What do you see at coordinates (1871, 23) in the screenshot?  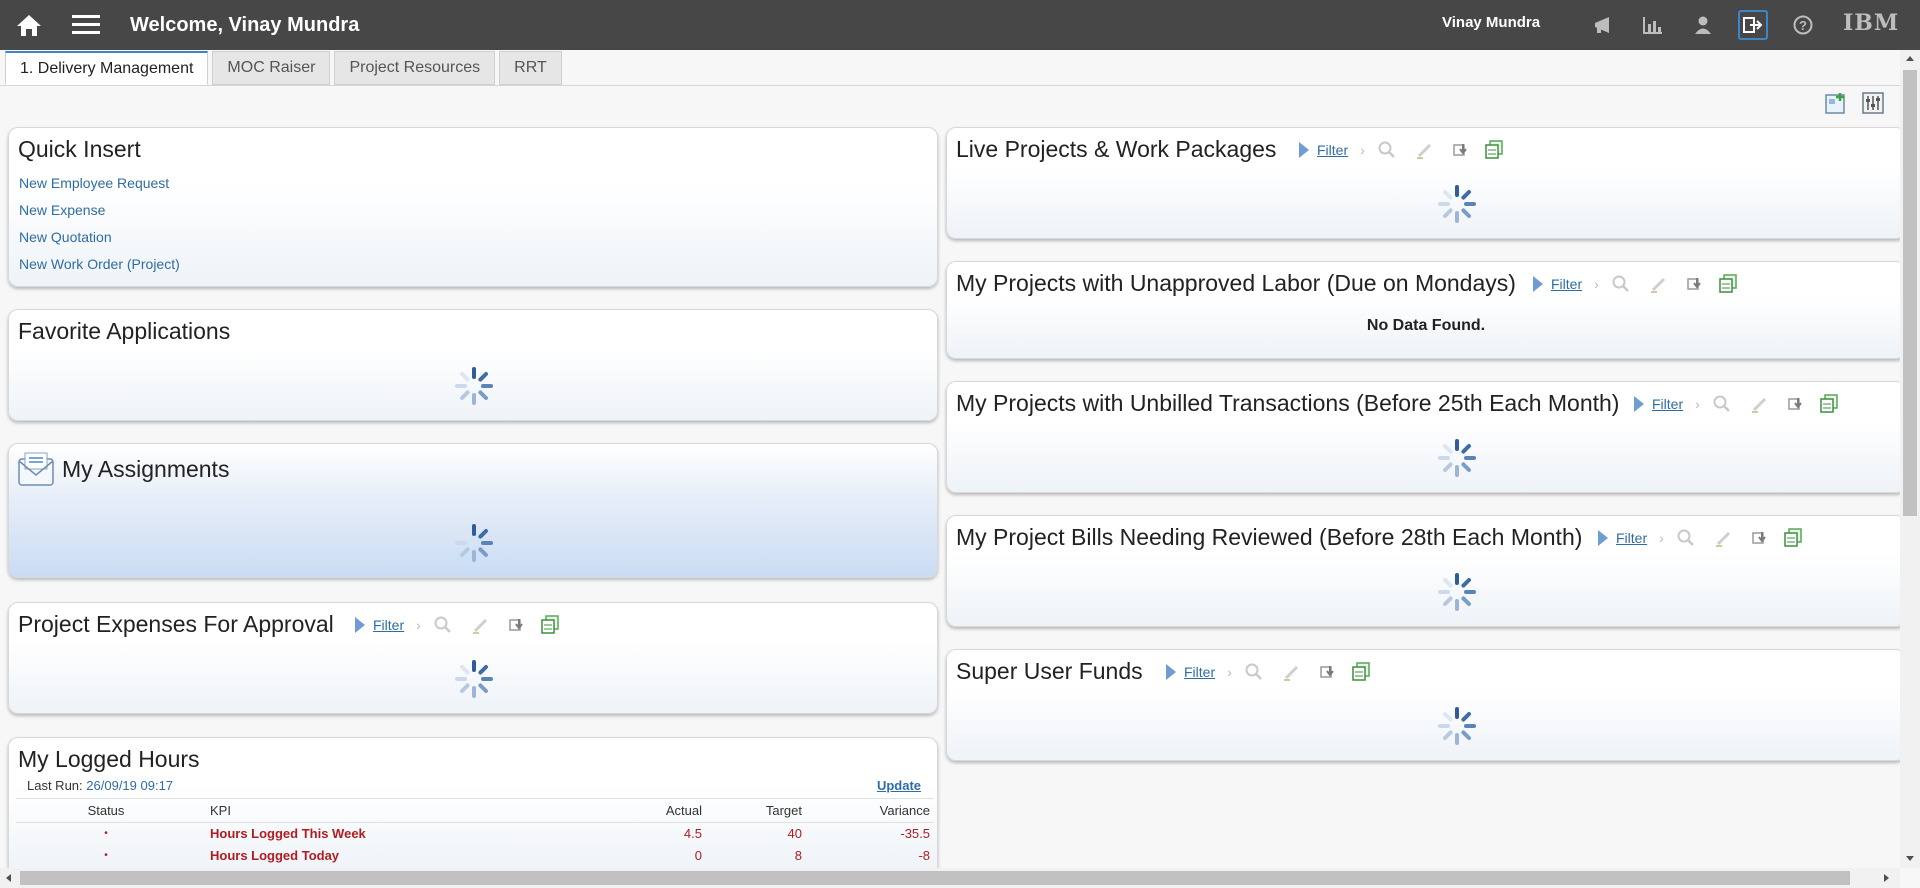 I see `ibm-logo: IBM` at bounding box center [1871, 23].